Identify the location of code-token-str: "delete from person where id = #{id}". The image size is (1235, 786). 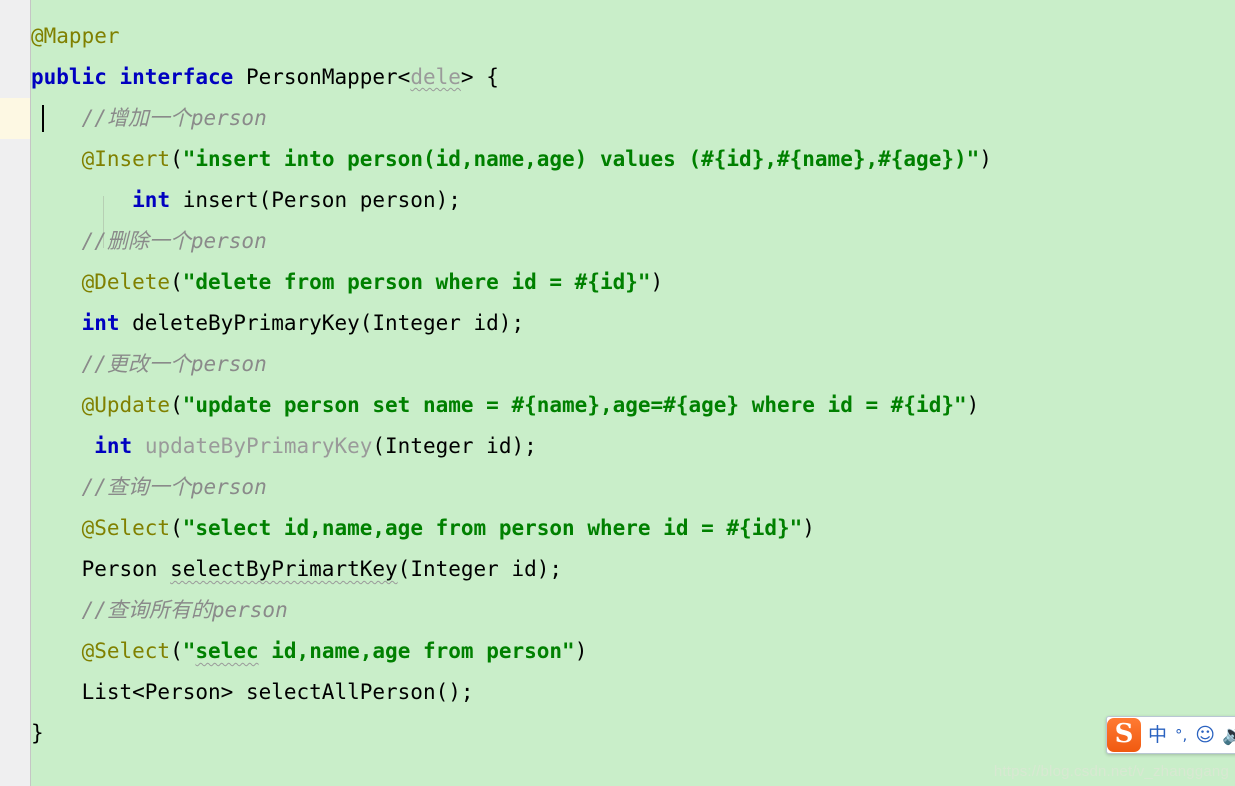
(416, 282).